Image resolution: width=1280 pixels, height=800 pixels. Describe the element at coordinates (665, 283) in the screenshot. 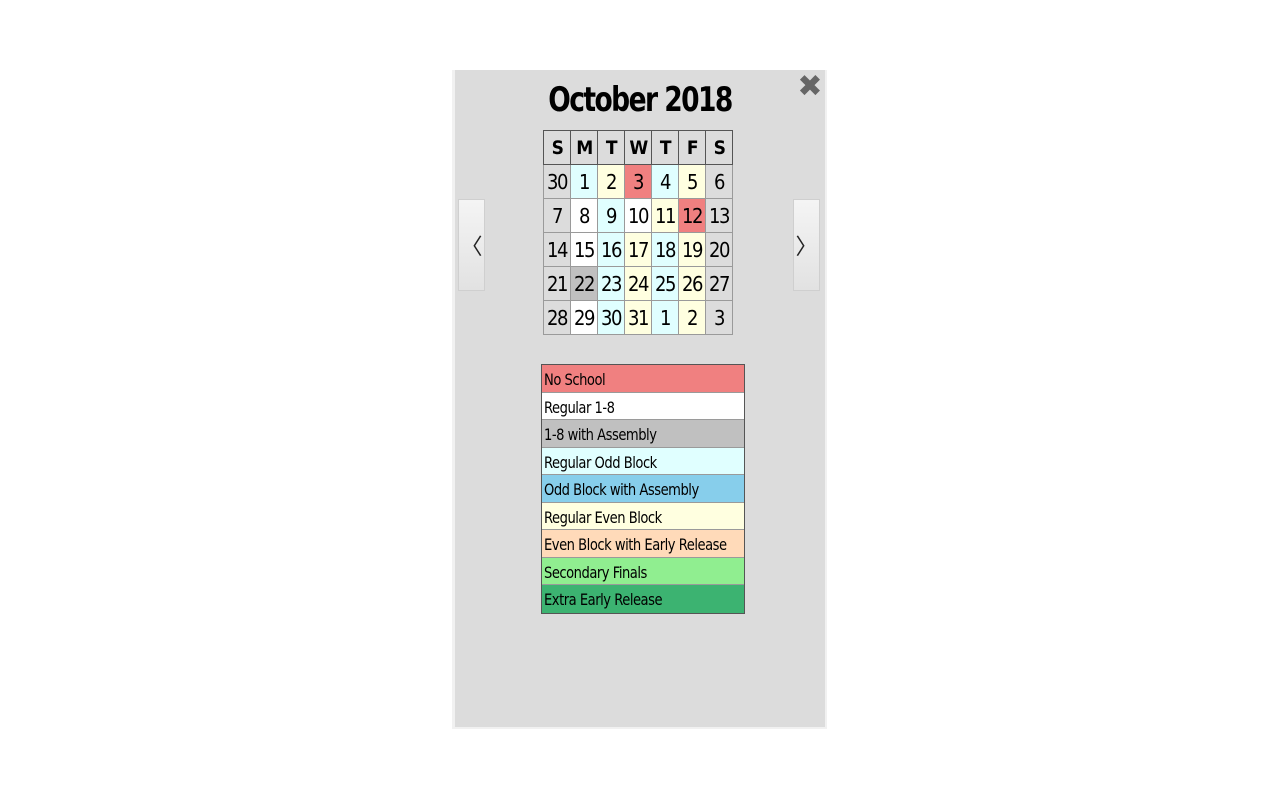

I see `calendar-day-cell: 25` at that location.